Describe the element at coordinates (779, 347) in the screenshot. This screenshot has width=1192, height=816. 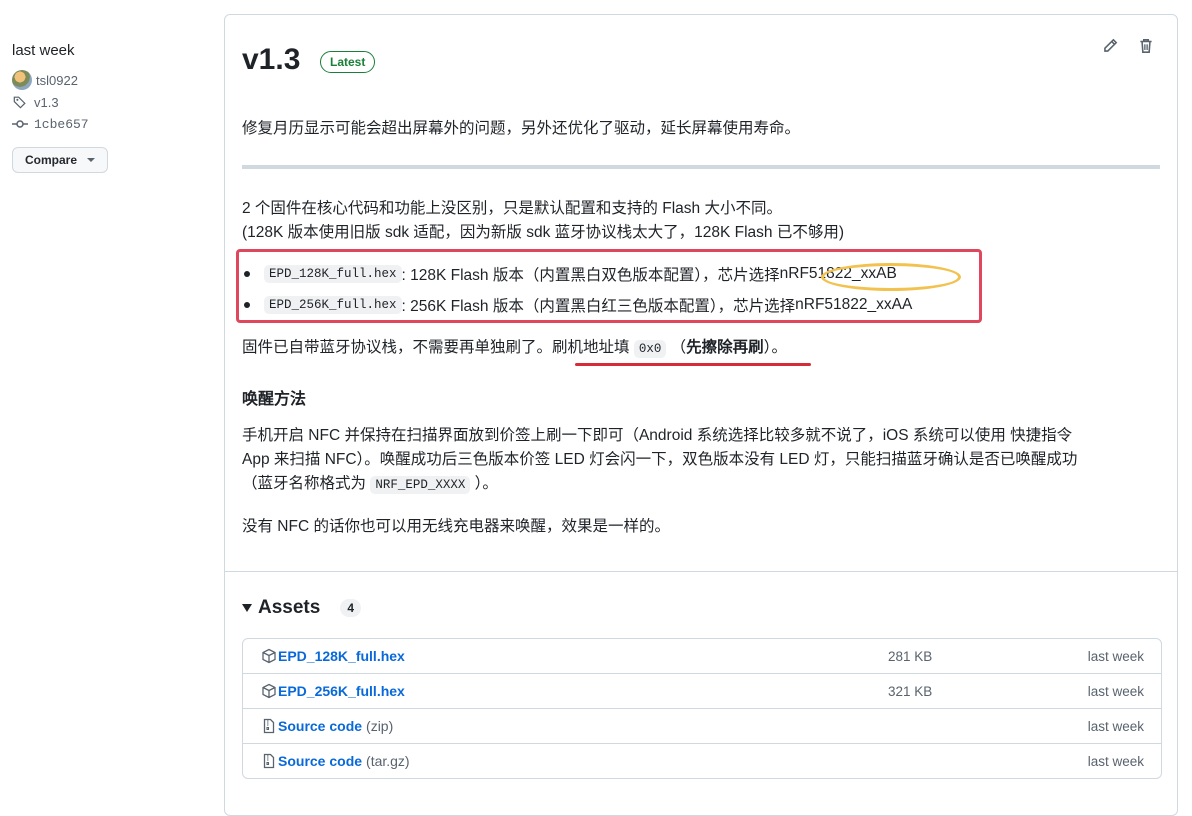
I see `period: 。` at that location.